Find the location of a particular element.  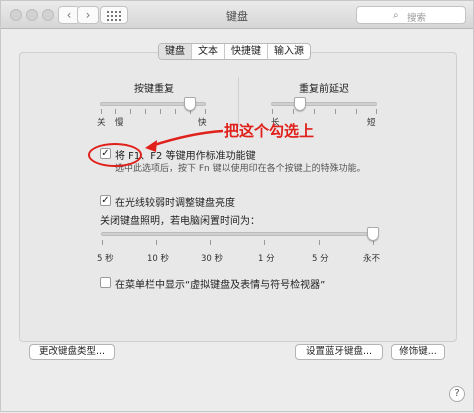

annotation-arrow-icon is located at coordinates (184, 140).